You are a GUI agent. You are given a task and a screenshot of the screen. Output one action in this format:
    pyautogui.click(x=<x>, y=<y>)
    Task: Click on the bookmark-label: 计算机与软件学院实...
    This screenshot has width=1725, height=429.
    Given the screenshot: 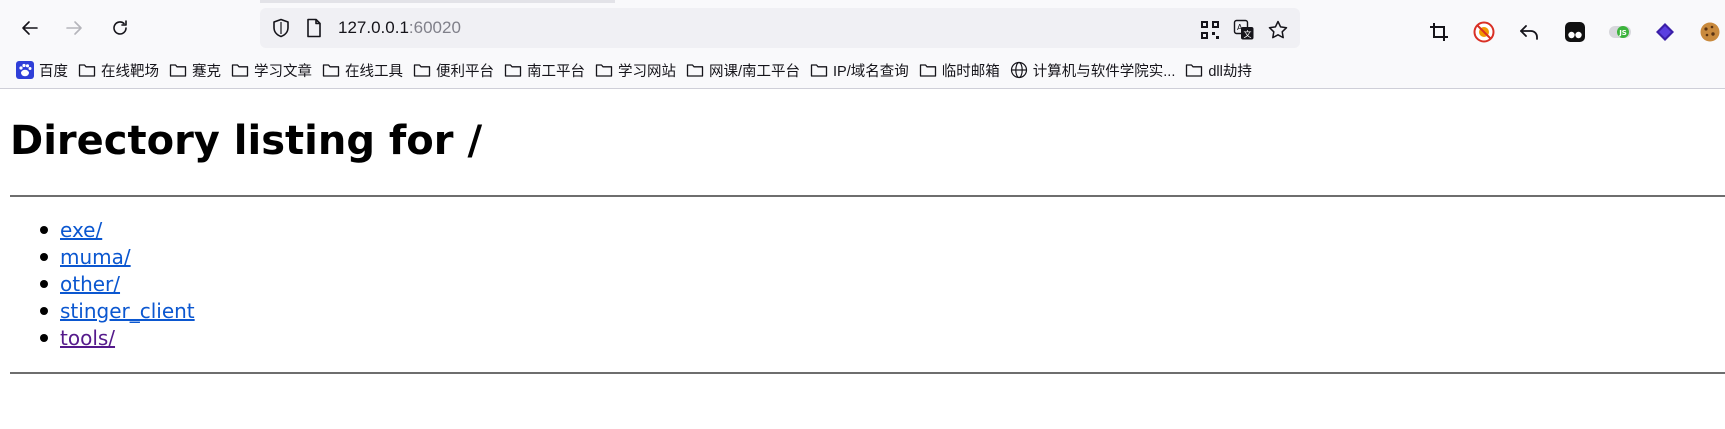 What is the action you would take?
    pyautogui.click(x=1104, y=71)
    